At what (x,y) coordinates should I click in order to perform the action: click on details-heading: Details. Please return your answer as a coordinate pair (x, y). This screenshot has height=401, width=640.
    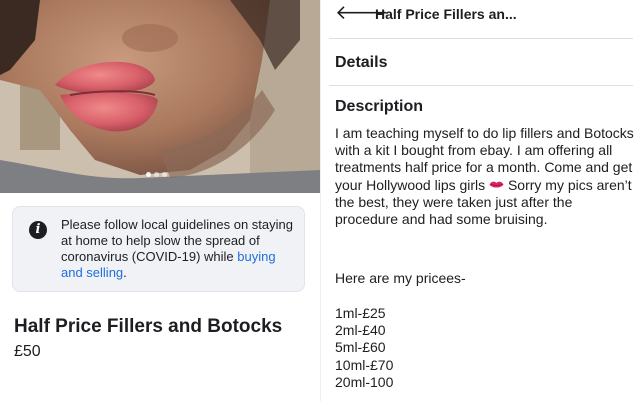
    Looking at the image, I should click on (361, 62).